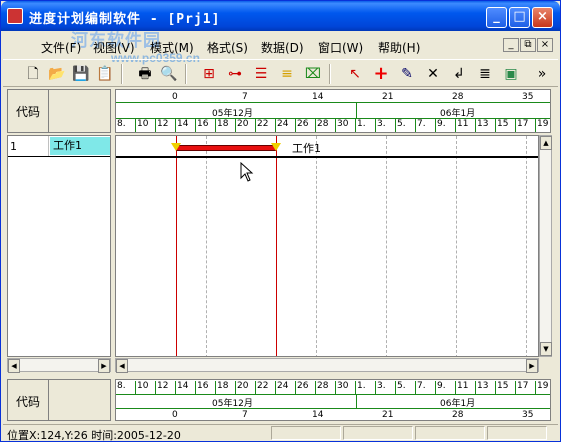  Describe the element at coordinates (306, 148) in the screenshot. I see `task-bar-label: 工作1` at that location.